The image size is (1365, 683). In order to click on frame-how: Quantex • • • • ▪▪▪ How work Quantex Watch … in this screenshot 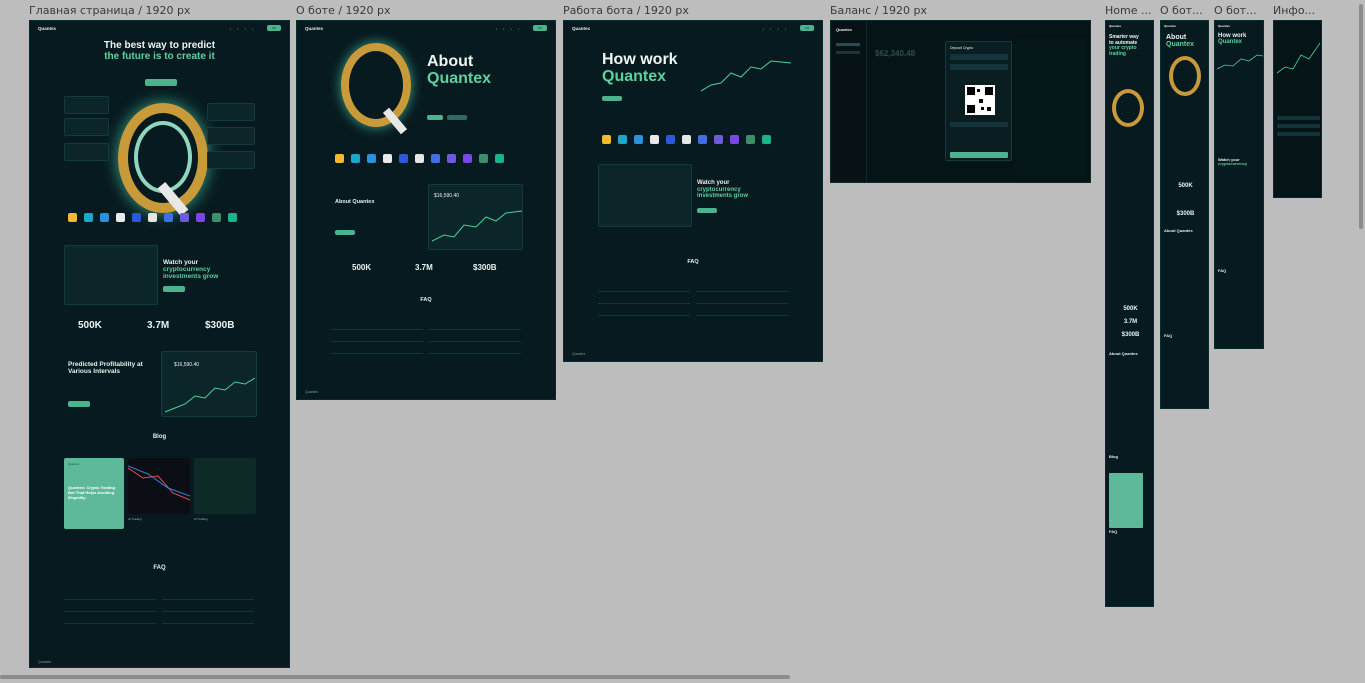, I will do `click(693, 191)`.